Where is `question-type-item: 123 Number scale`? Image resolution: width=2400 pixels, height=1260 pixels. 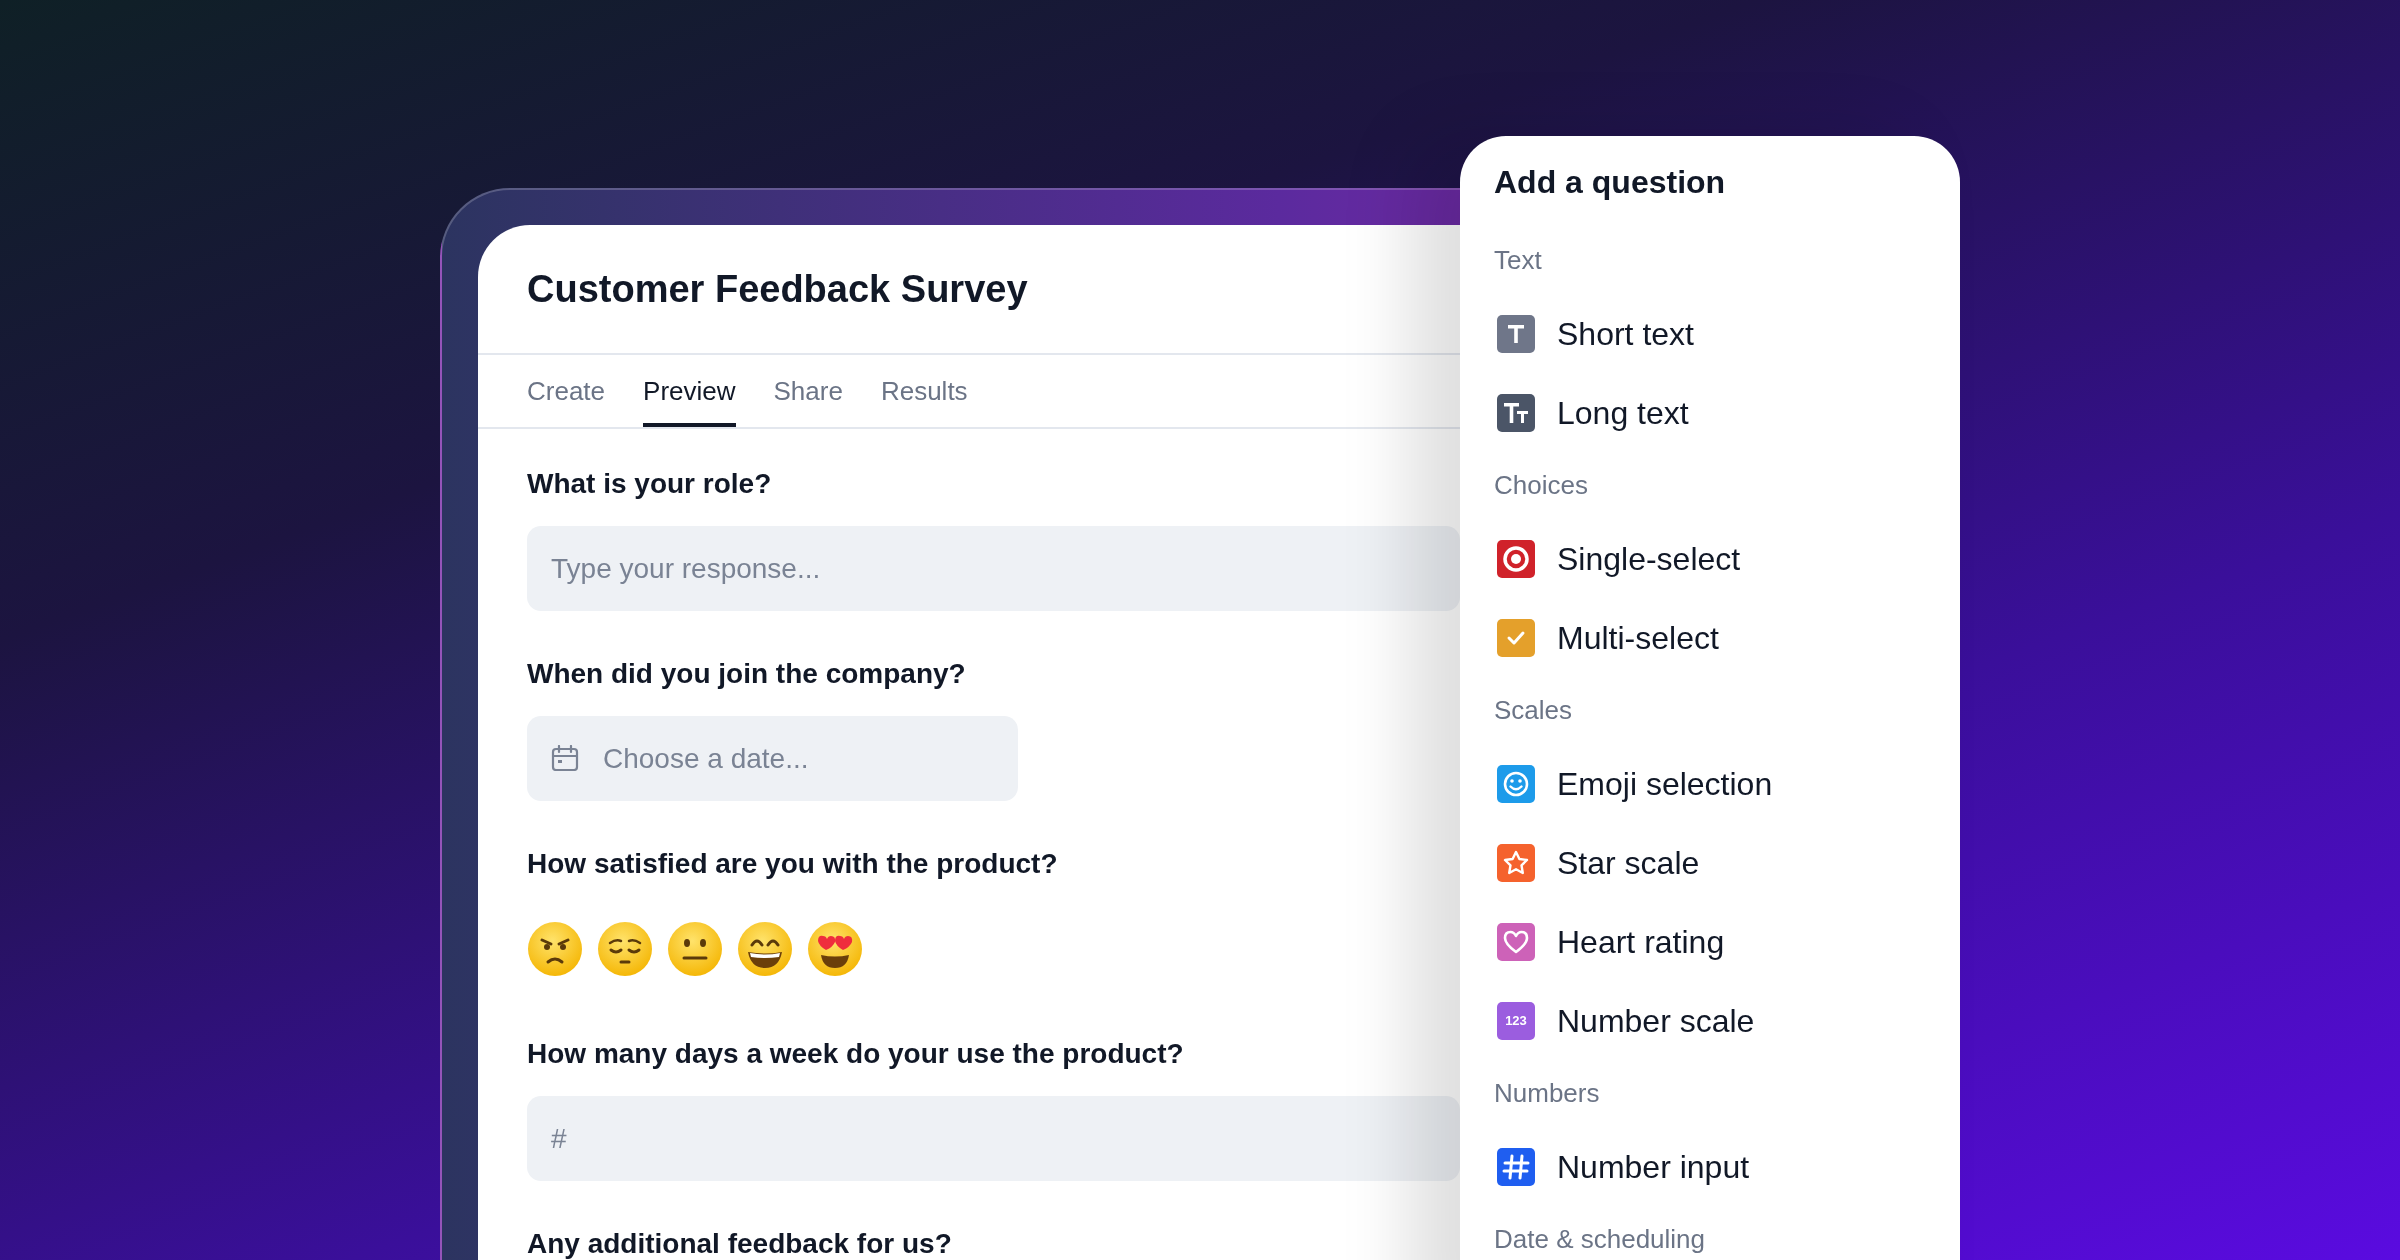 question-type-item: 123 Number scale is located at coordinates (1710, 1020).